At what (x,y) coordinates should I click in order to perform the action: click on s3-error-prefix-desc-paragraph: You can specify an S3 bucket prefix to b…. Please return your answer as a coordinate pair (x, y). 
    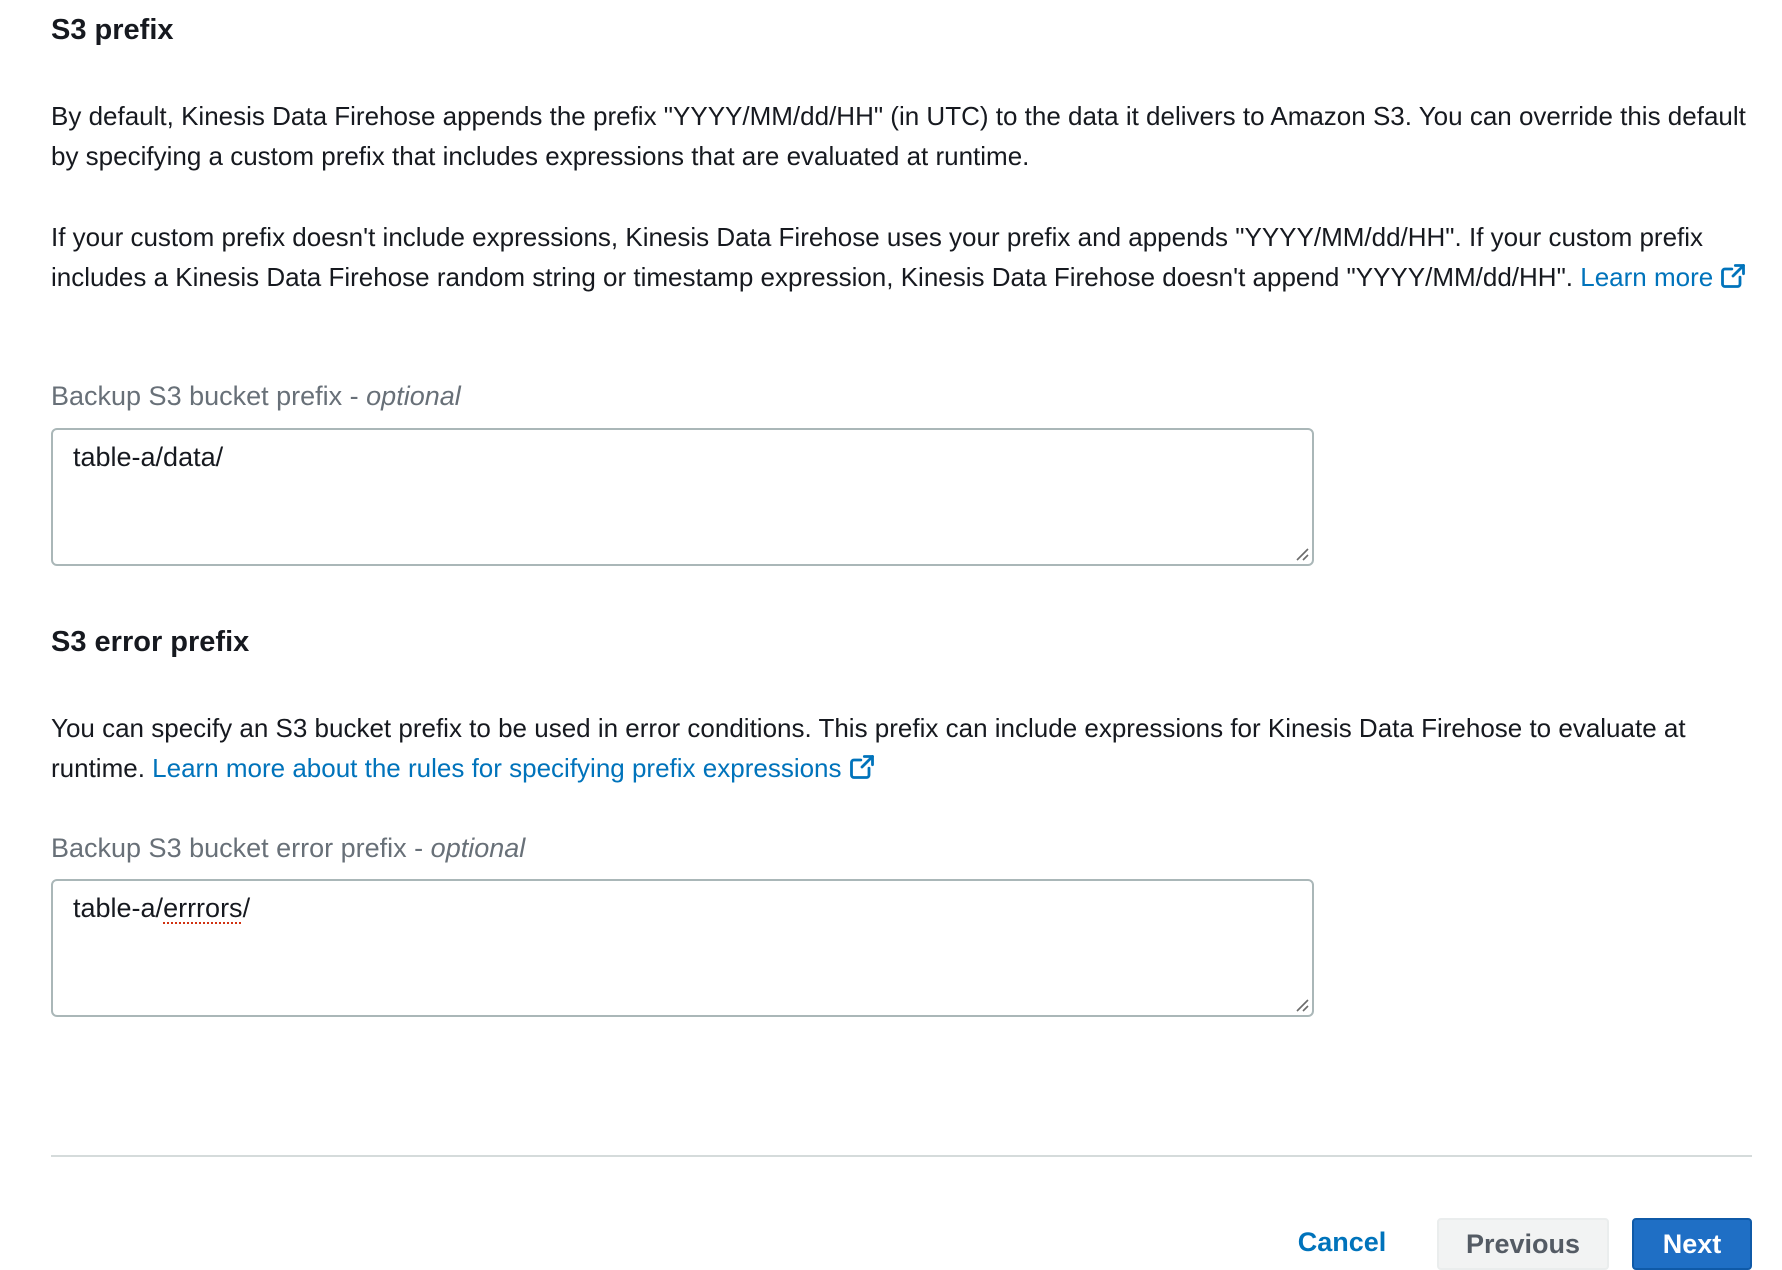
    Looking at the image, I should click on (906, 748).